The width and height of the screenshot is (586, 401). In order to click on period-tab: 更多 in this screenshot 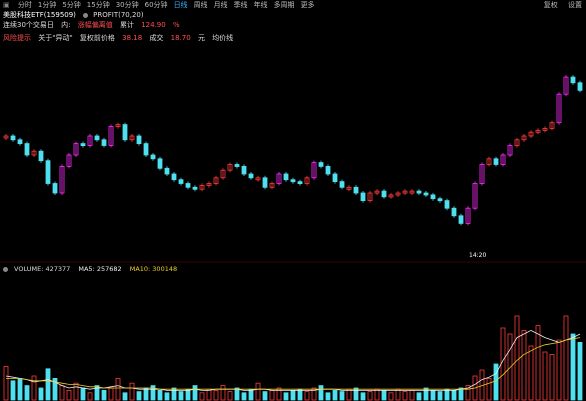, I will do `click(308, 5)`.